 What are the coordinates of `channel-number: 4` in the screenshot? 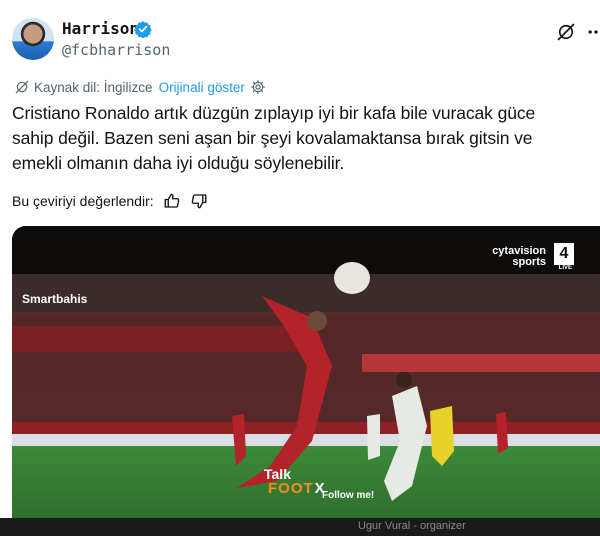 It's located at (564, 254).